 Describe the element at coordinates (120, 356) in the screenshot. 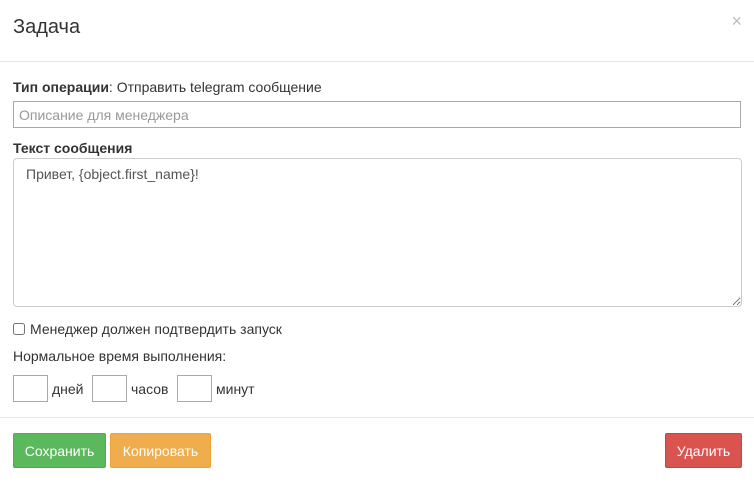

I see `normal-time-label: Нормальное время выполнения:` at that location.